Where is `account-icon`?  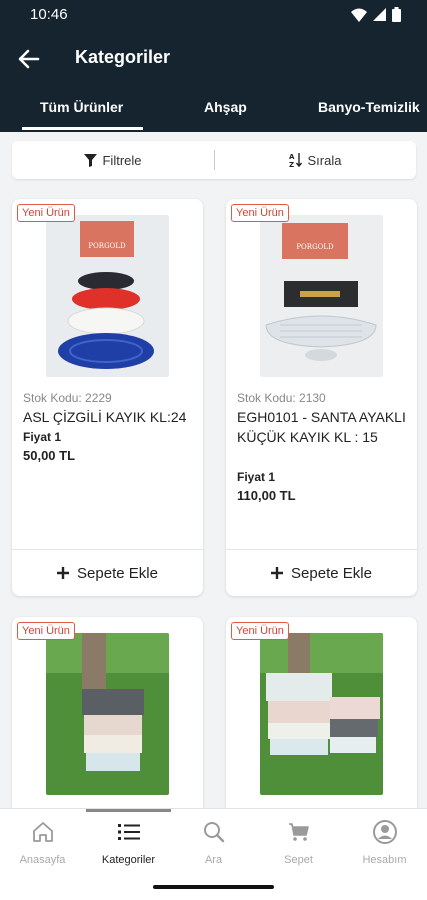
account-icon is located at coordinates (385, 832).